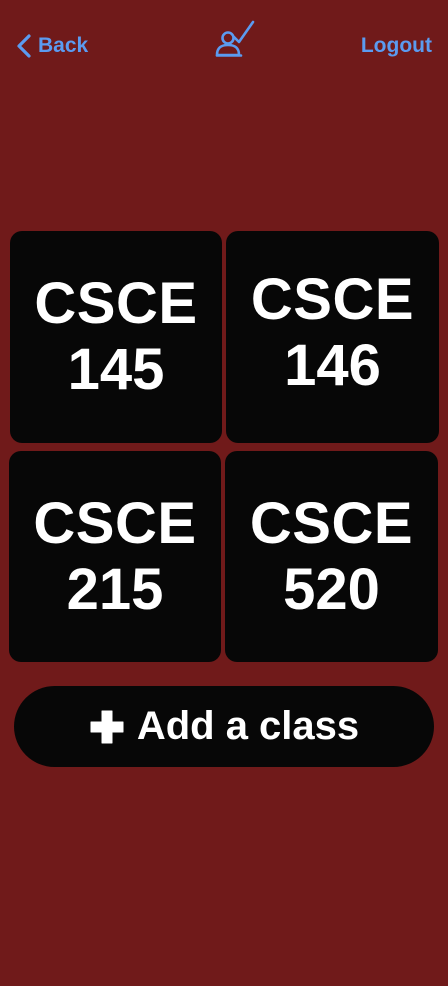 The width and height of the screenshot is (448, 986). I want to click on top-nav-bar: Back Logout, so click(224, 46).